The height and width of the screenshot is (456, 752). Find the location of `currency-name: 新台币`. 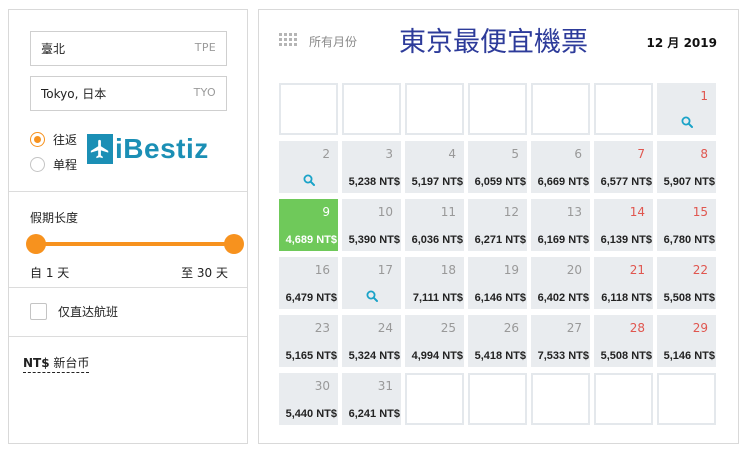

currency-name: 新台币 is located at coordinates (71, 363).